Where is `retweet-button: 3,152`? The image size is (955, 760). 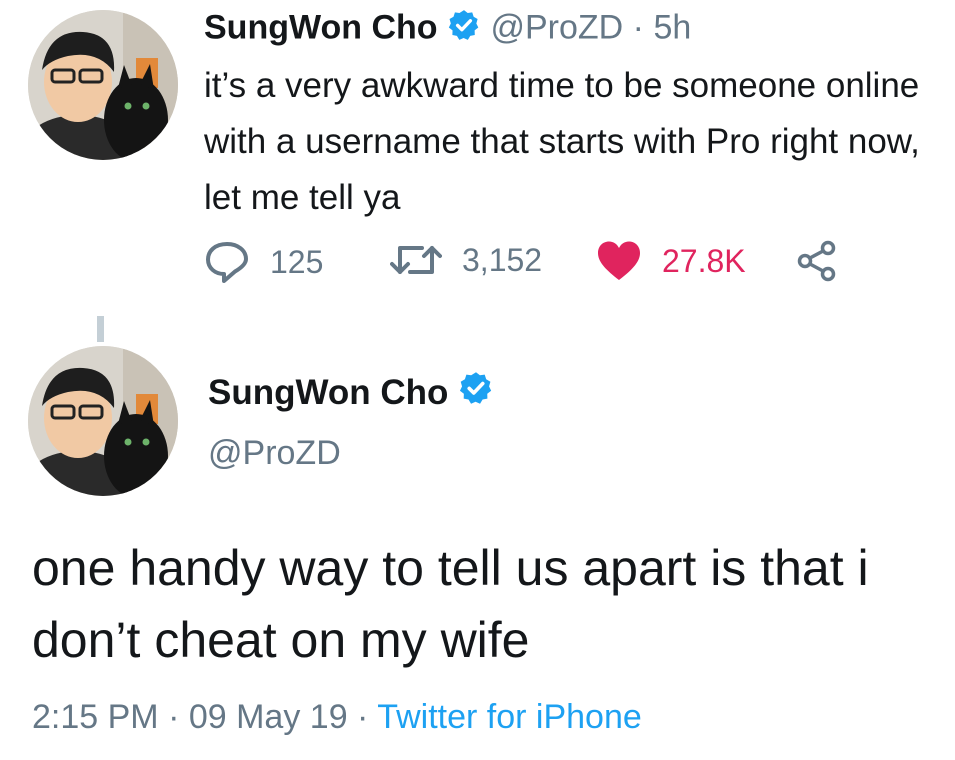 retweet-button: 3,152 is located at coordinates (466, 260).